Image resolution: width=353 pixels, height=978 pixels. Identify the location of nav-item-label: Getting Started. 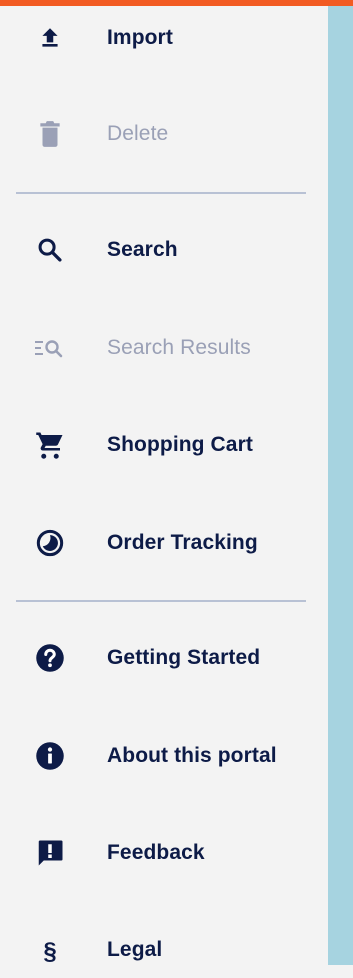
(184, 657).